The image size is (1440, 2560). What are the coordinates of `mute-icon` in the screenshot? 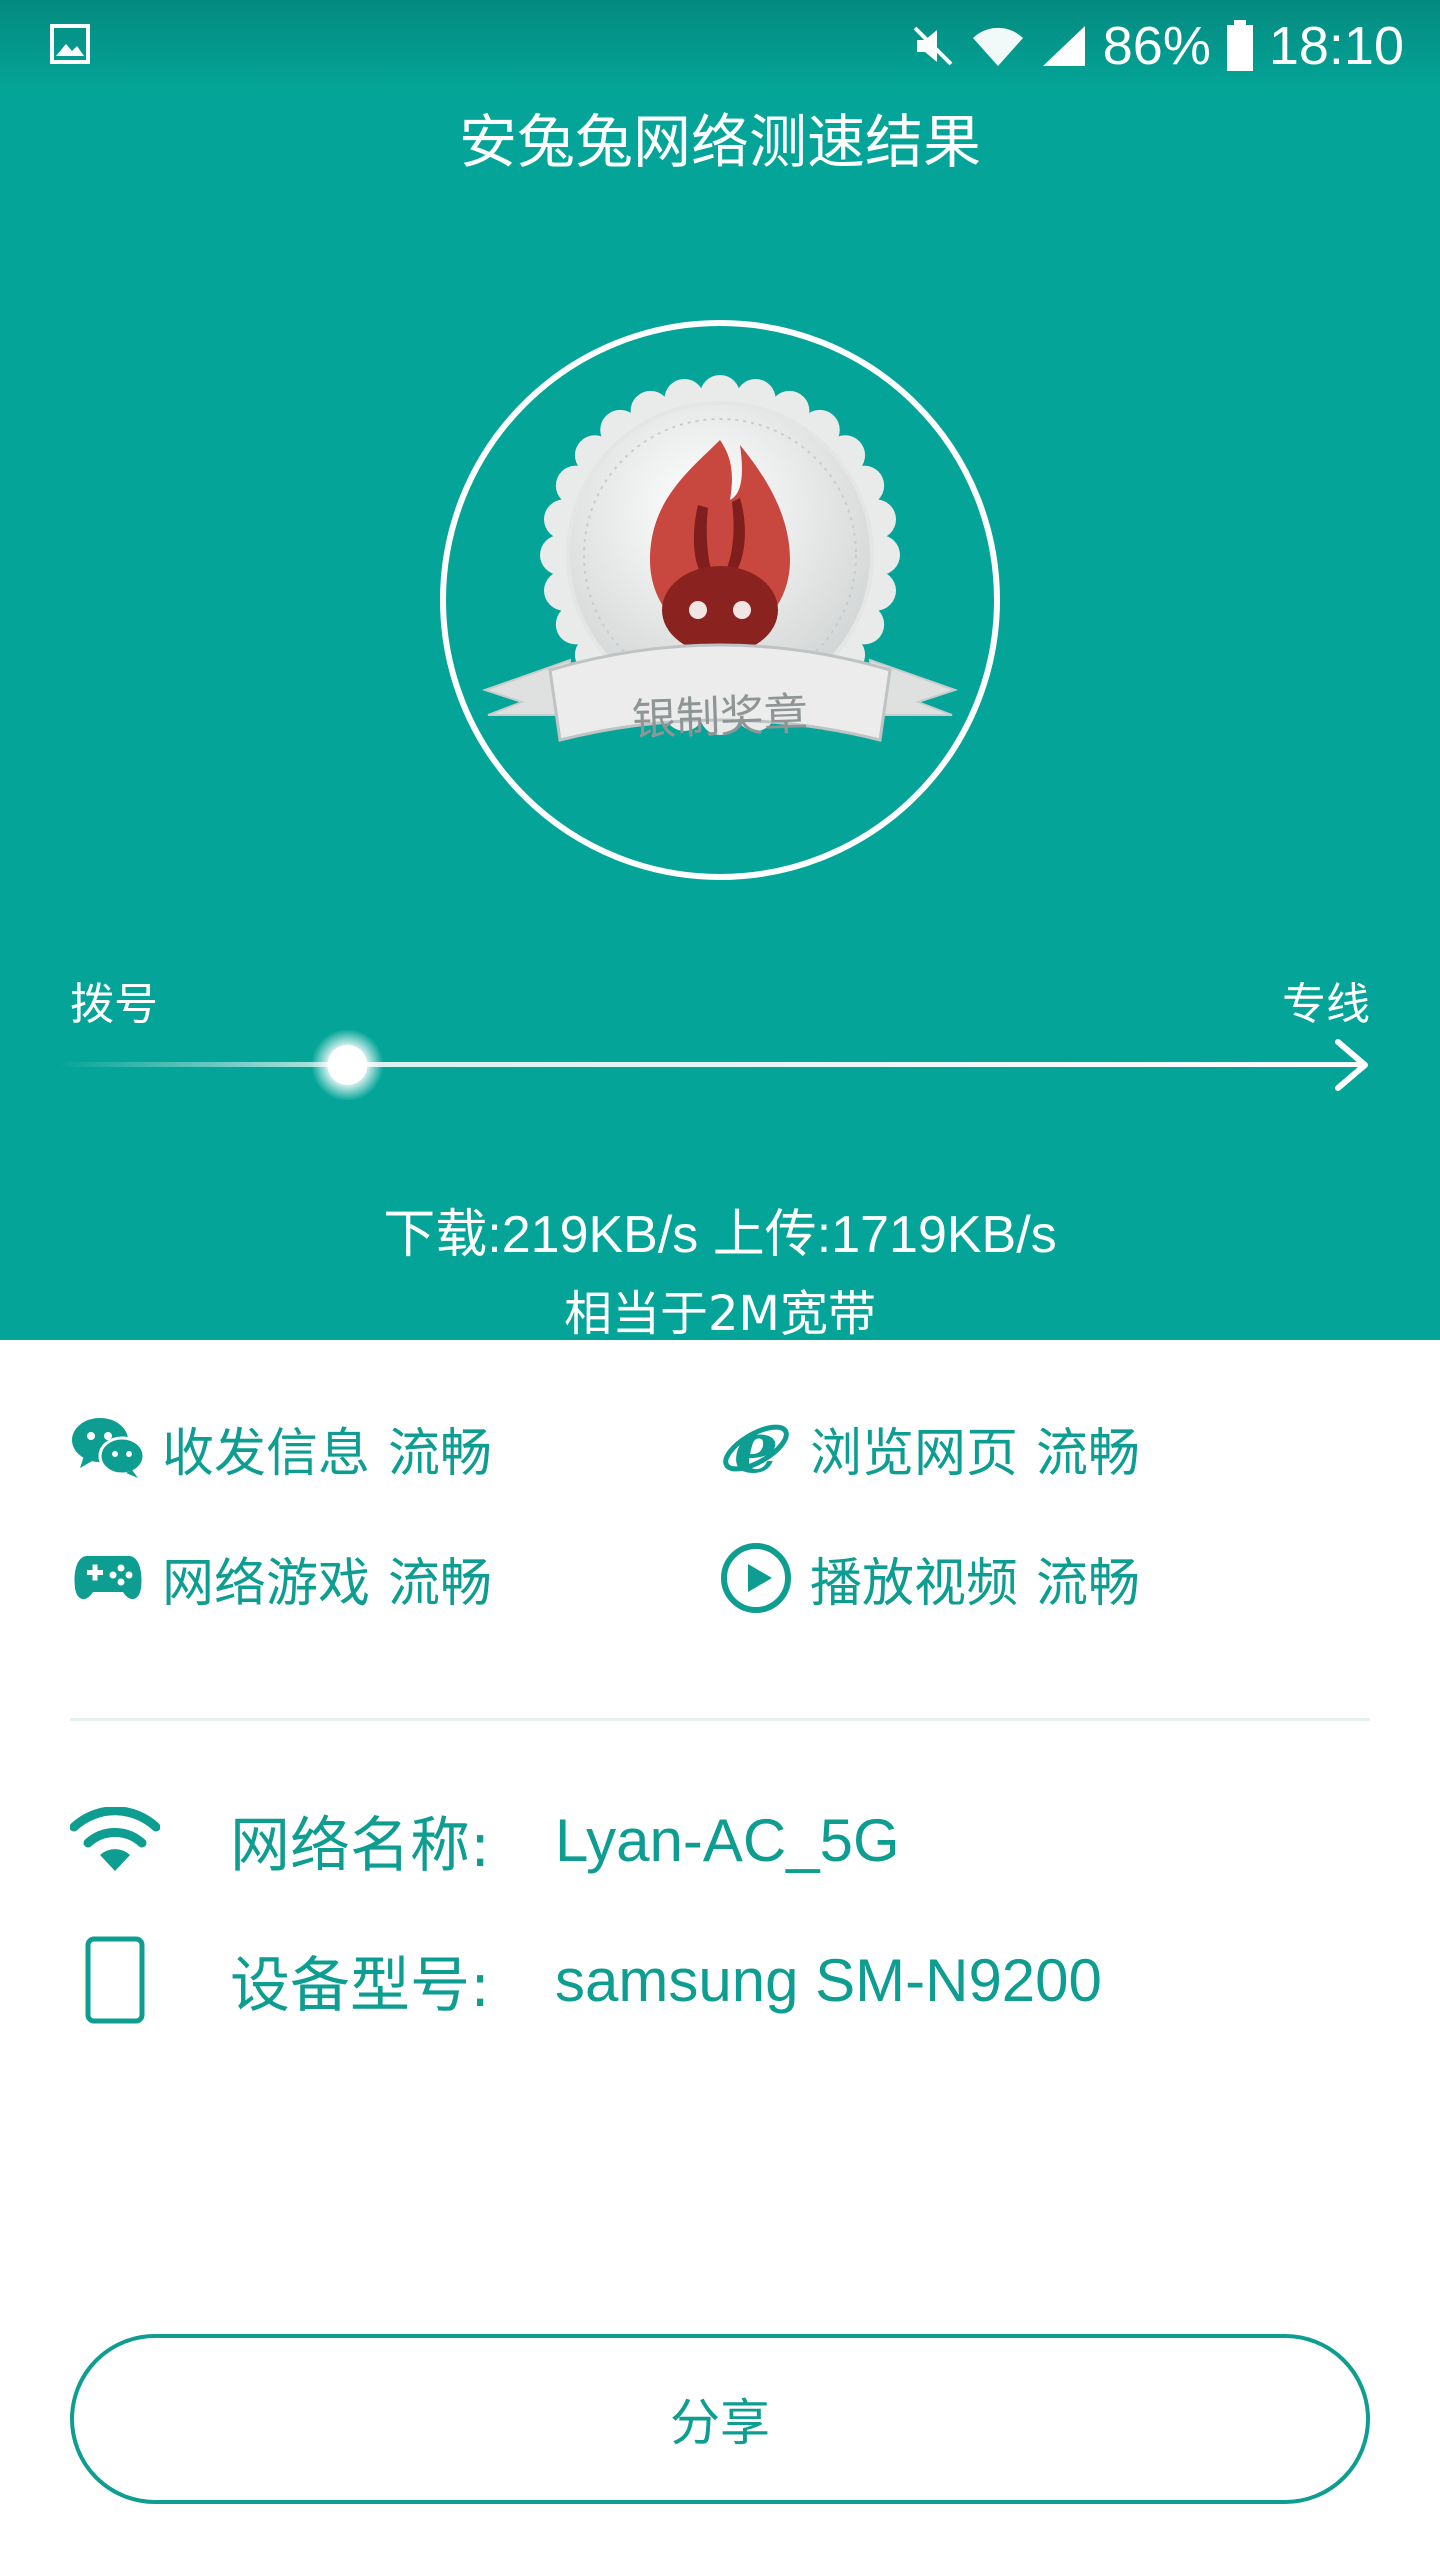 It's located at (933, 46).